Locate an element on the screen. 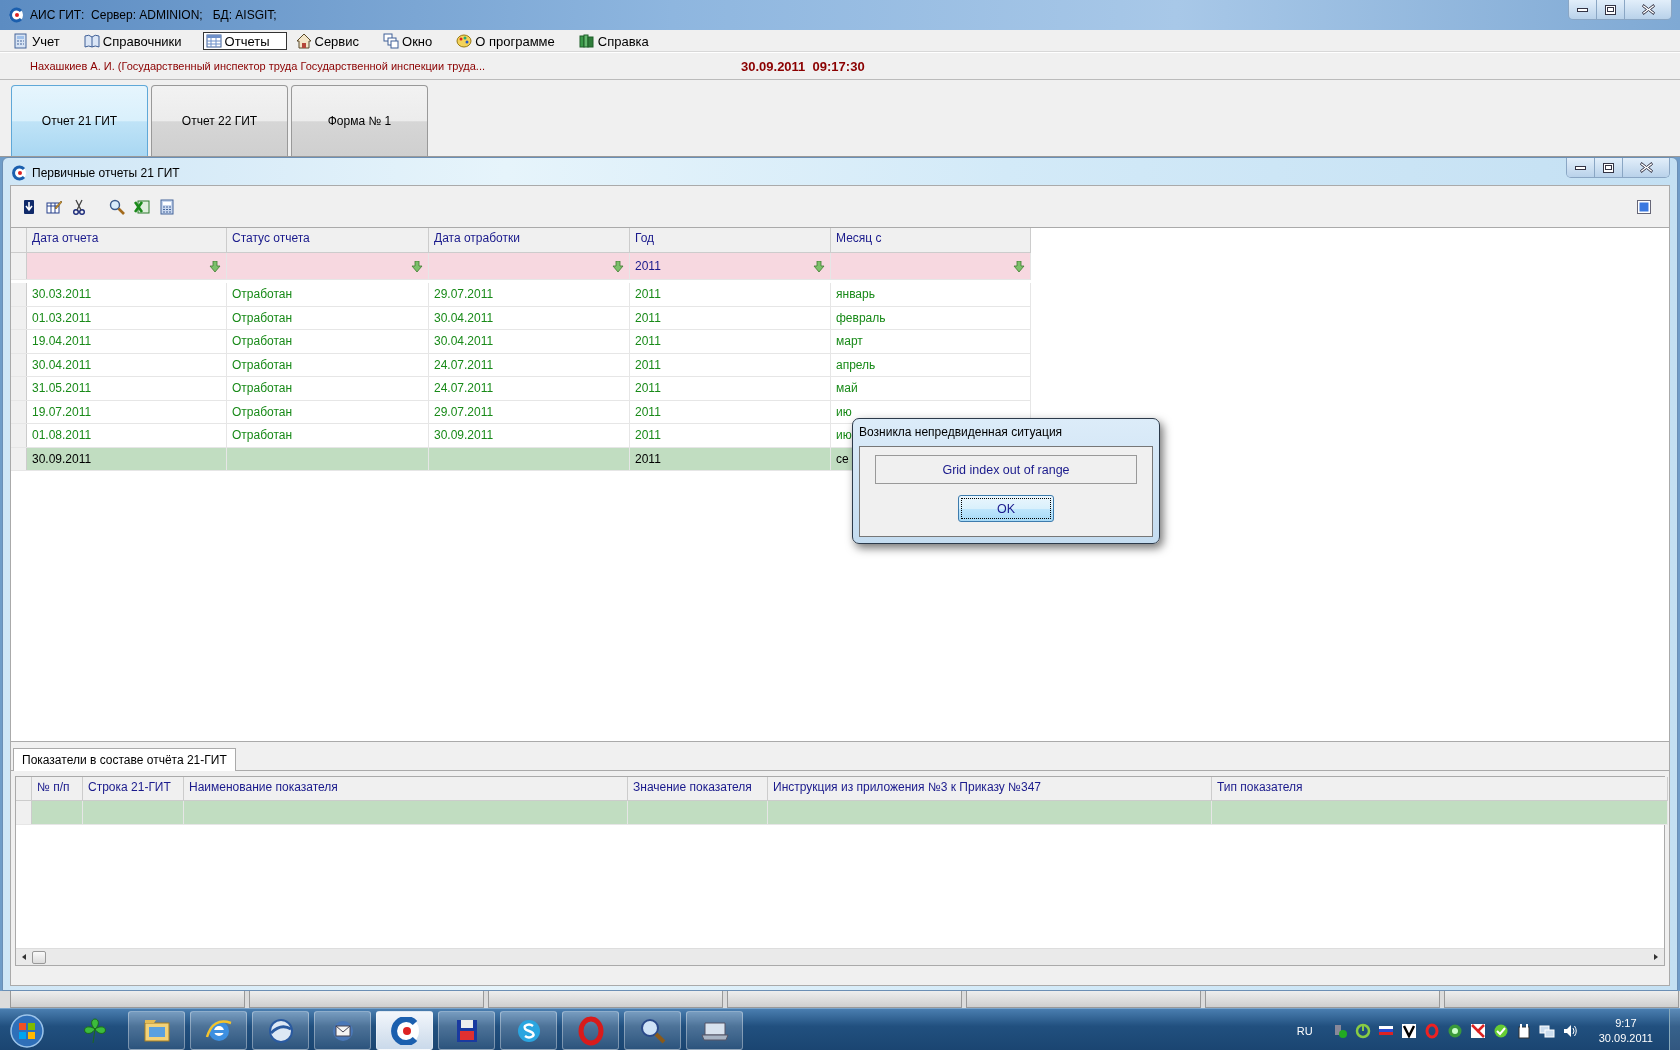 The image size is (1680, 1050). column-header: Год is located at coordinates (645, 238).